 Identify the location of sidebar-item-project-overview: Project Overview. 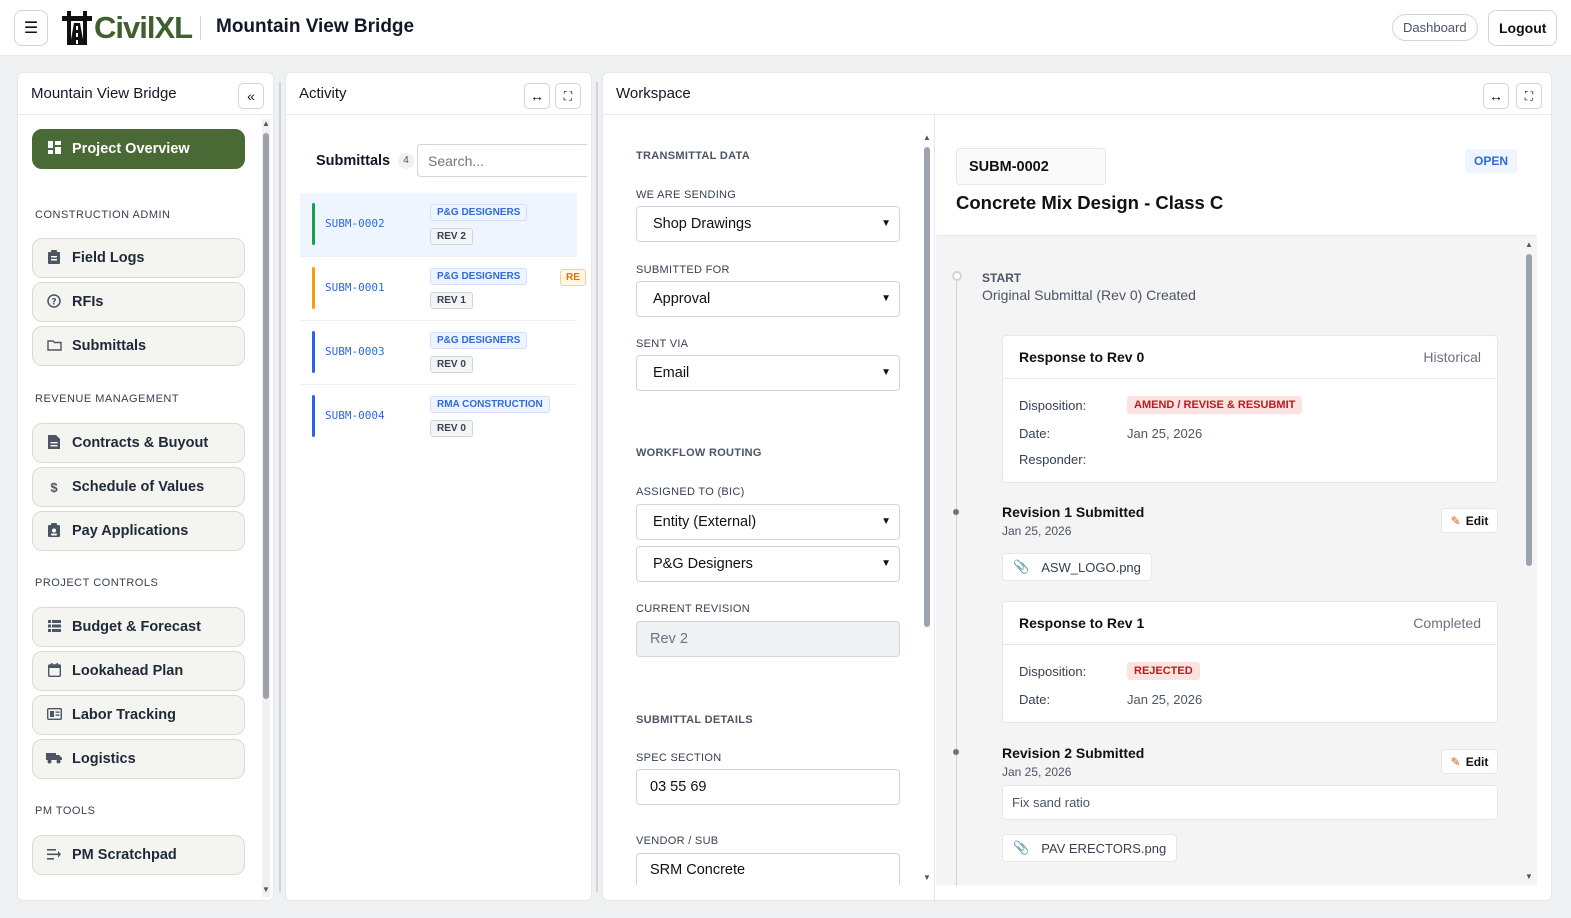
(138, 149).